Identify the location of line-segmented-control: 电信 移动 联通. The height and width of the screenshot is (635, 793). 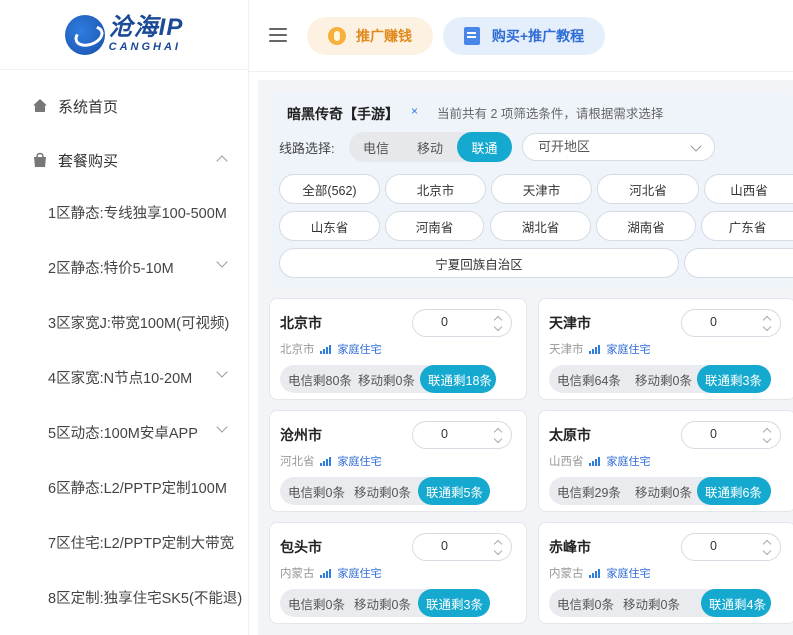
(430, 147).